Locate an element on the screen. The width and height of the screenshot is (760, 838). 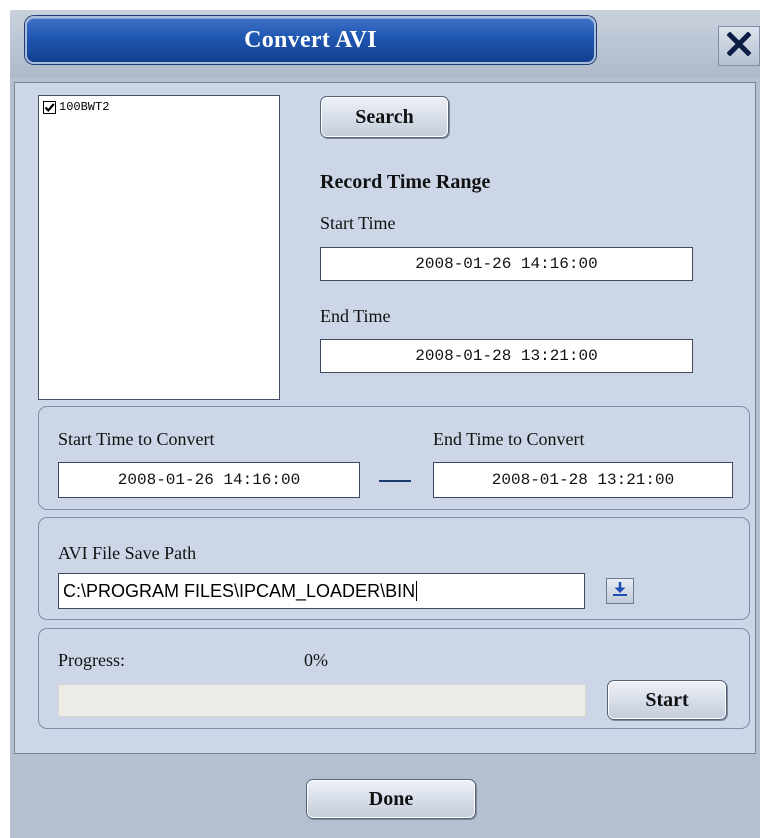
range-separator is located at coordinates (395, 481).